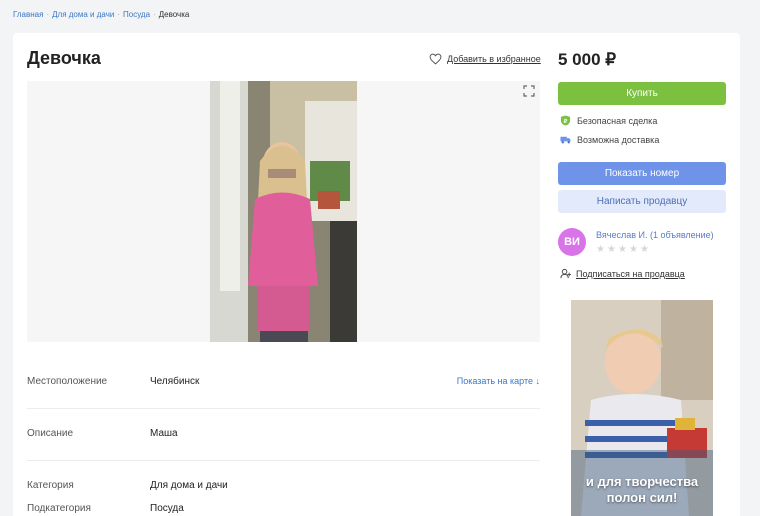 The width and height of the screenshot is (760, 516). I want to click on girl-photo-image, so click(283, 211).